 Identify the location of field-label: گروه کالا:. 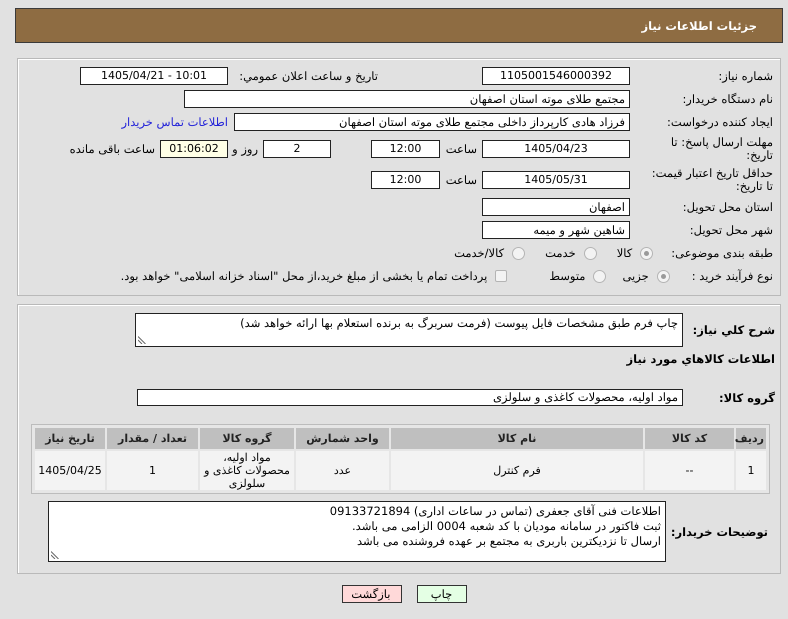
(746, 397).